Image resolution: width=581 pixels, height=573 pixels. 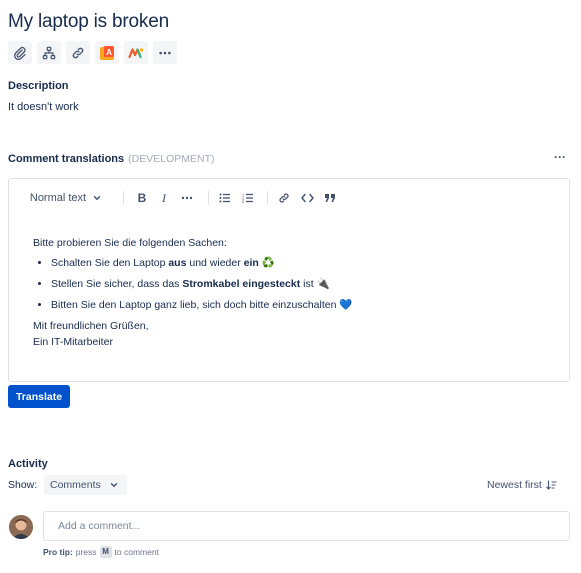 What do you see at coordinates (243, 201) in the screenshot?
I see `svg-text: 3` at bounding box center [243, 201].